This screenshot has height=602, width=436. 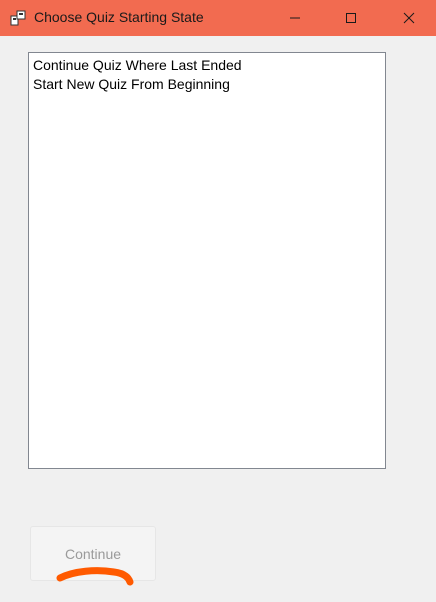 I want to click on close-icon, so click(x=409, y=18).